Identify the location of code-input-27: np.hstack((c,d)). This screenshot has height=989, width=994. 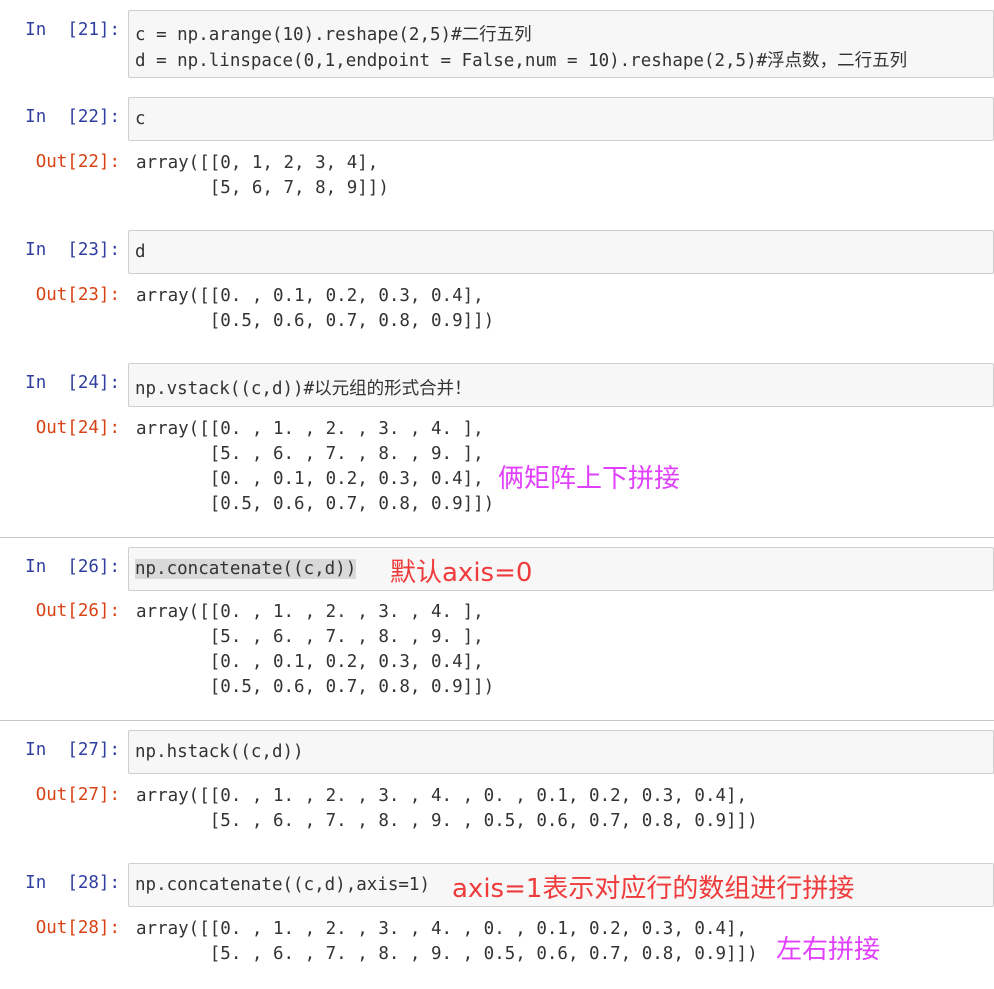
(561, 752).